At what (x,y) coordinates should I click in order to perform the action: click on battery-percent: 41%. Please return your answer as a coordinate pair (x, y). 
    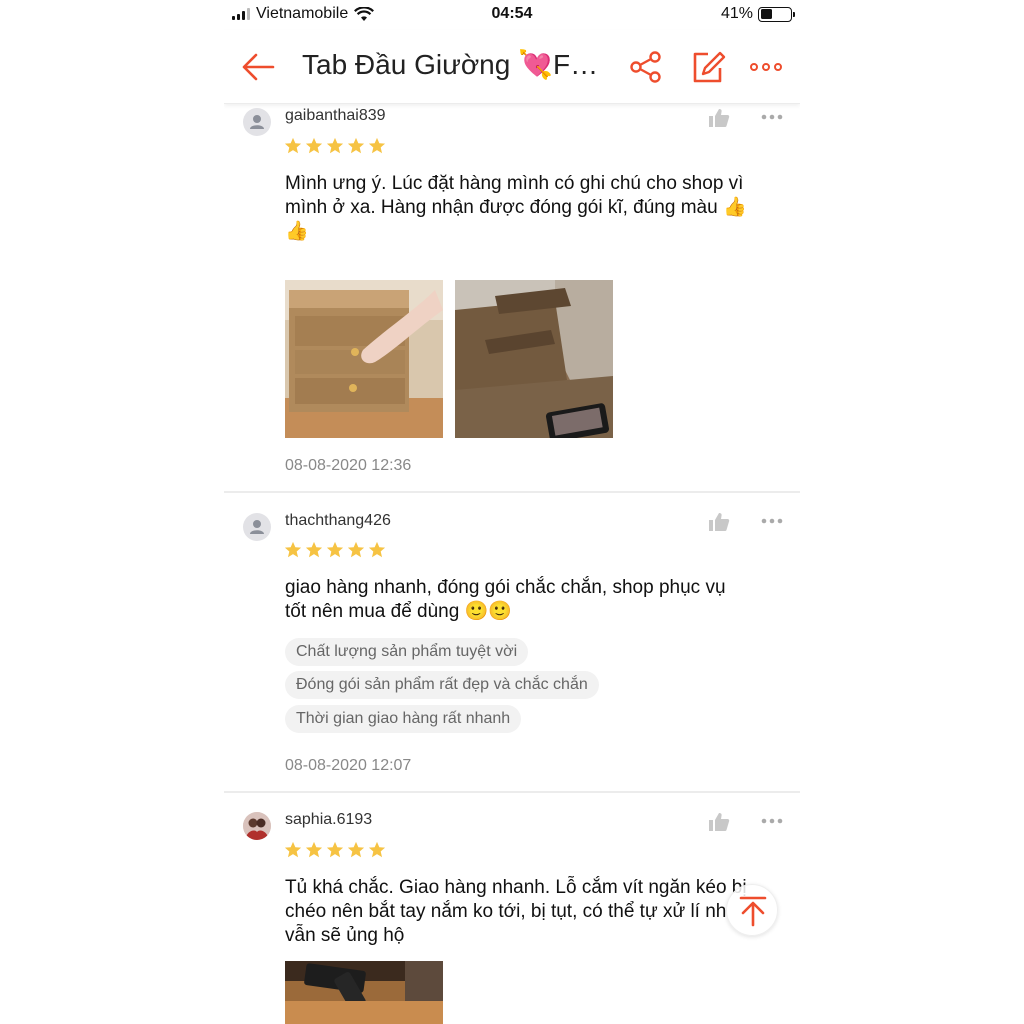
    Looking at the image, I should click on (736, 13).